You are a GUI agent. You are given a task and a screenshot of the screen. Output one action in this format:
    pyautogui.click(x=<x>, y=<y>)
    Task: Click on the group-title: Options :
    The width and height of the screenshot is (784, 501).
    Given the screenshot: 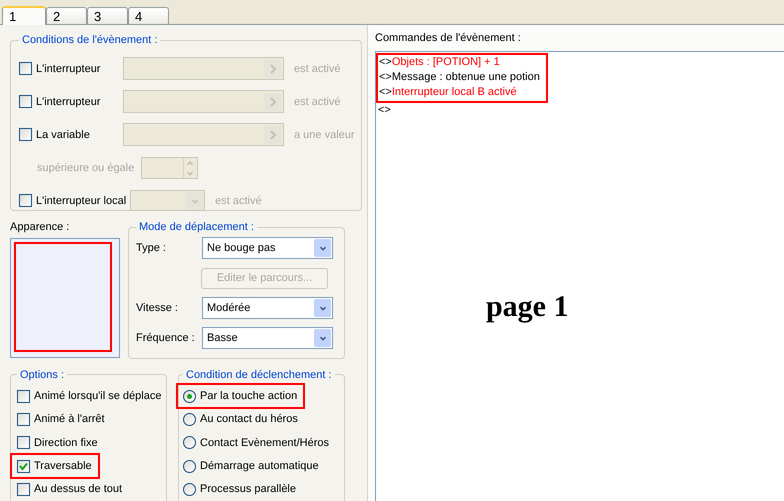 What is the action you would take?
    pyautogui.click(x=42, y=374)
    